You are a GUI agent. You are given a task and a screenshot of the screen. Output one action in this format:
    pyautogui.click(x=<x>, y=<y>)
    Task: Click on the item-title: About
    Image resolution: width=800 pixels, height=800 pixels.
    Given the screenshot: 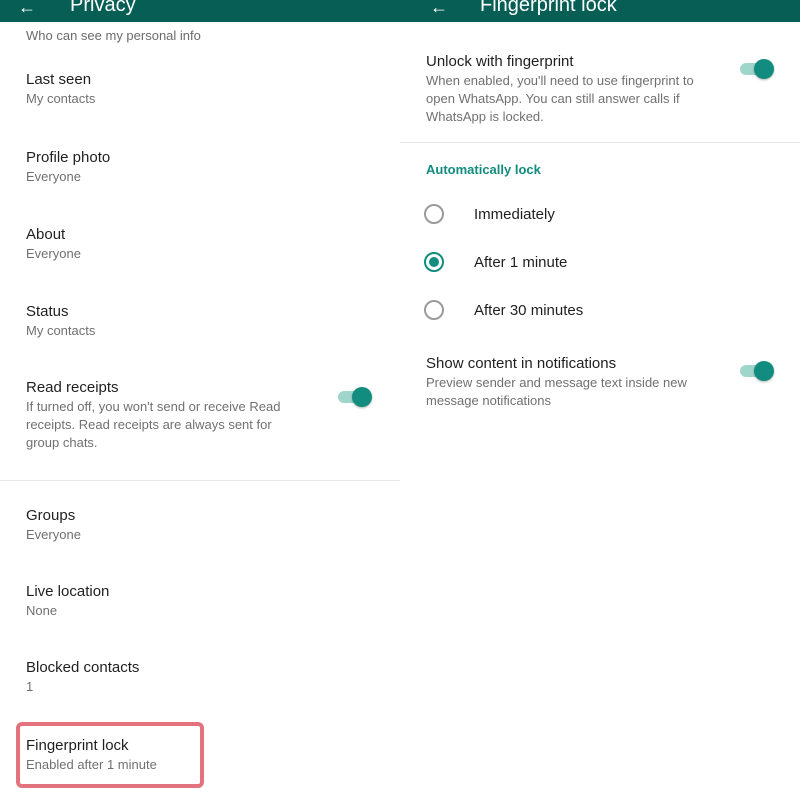 What is the action you would take?
    pyautogui.click(x=46, y=234)
    